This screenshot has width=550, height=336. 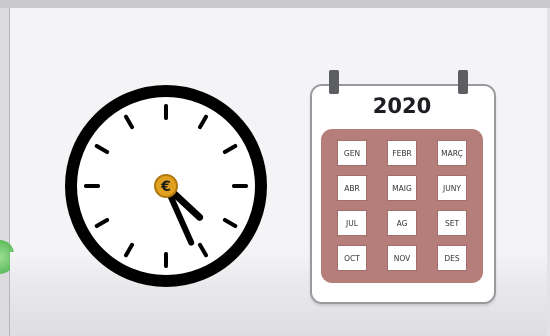 I want to click on month-juny: JUNY, so click(x=452, y=188).